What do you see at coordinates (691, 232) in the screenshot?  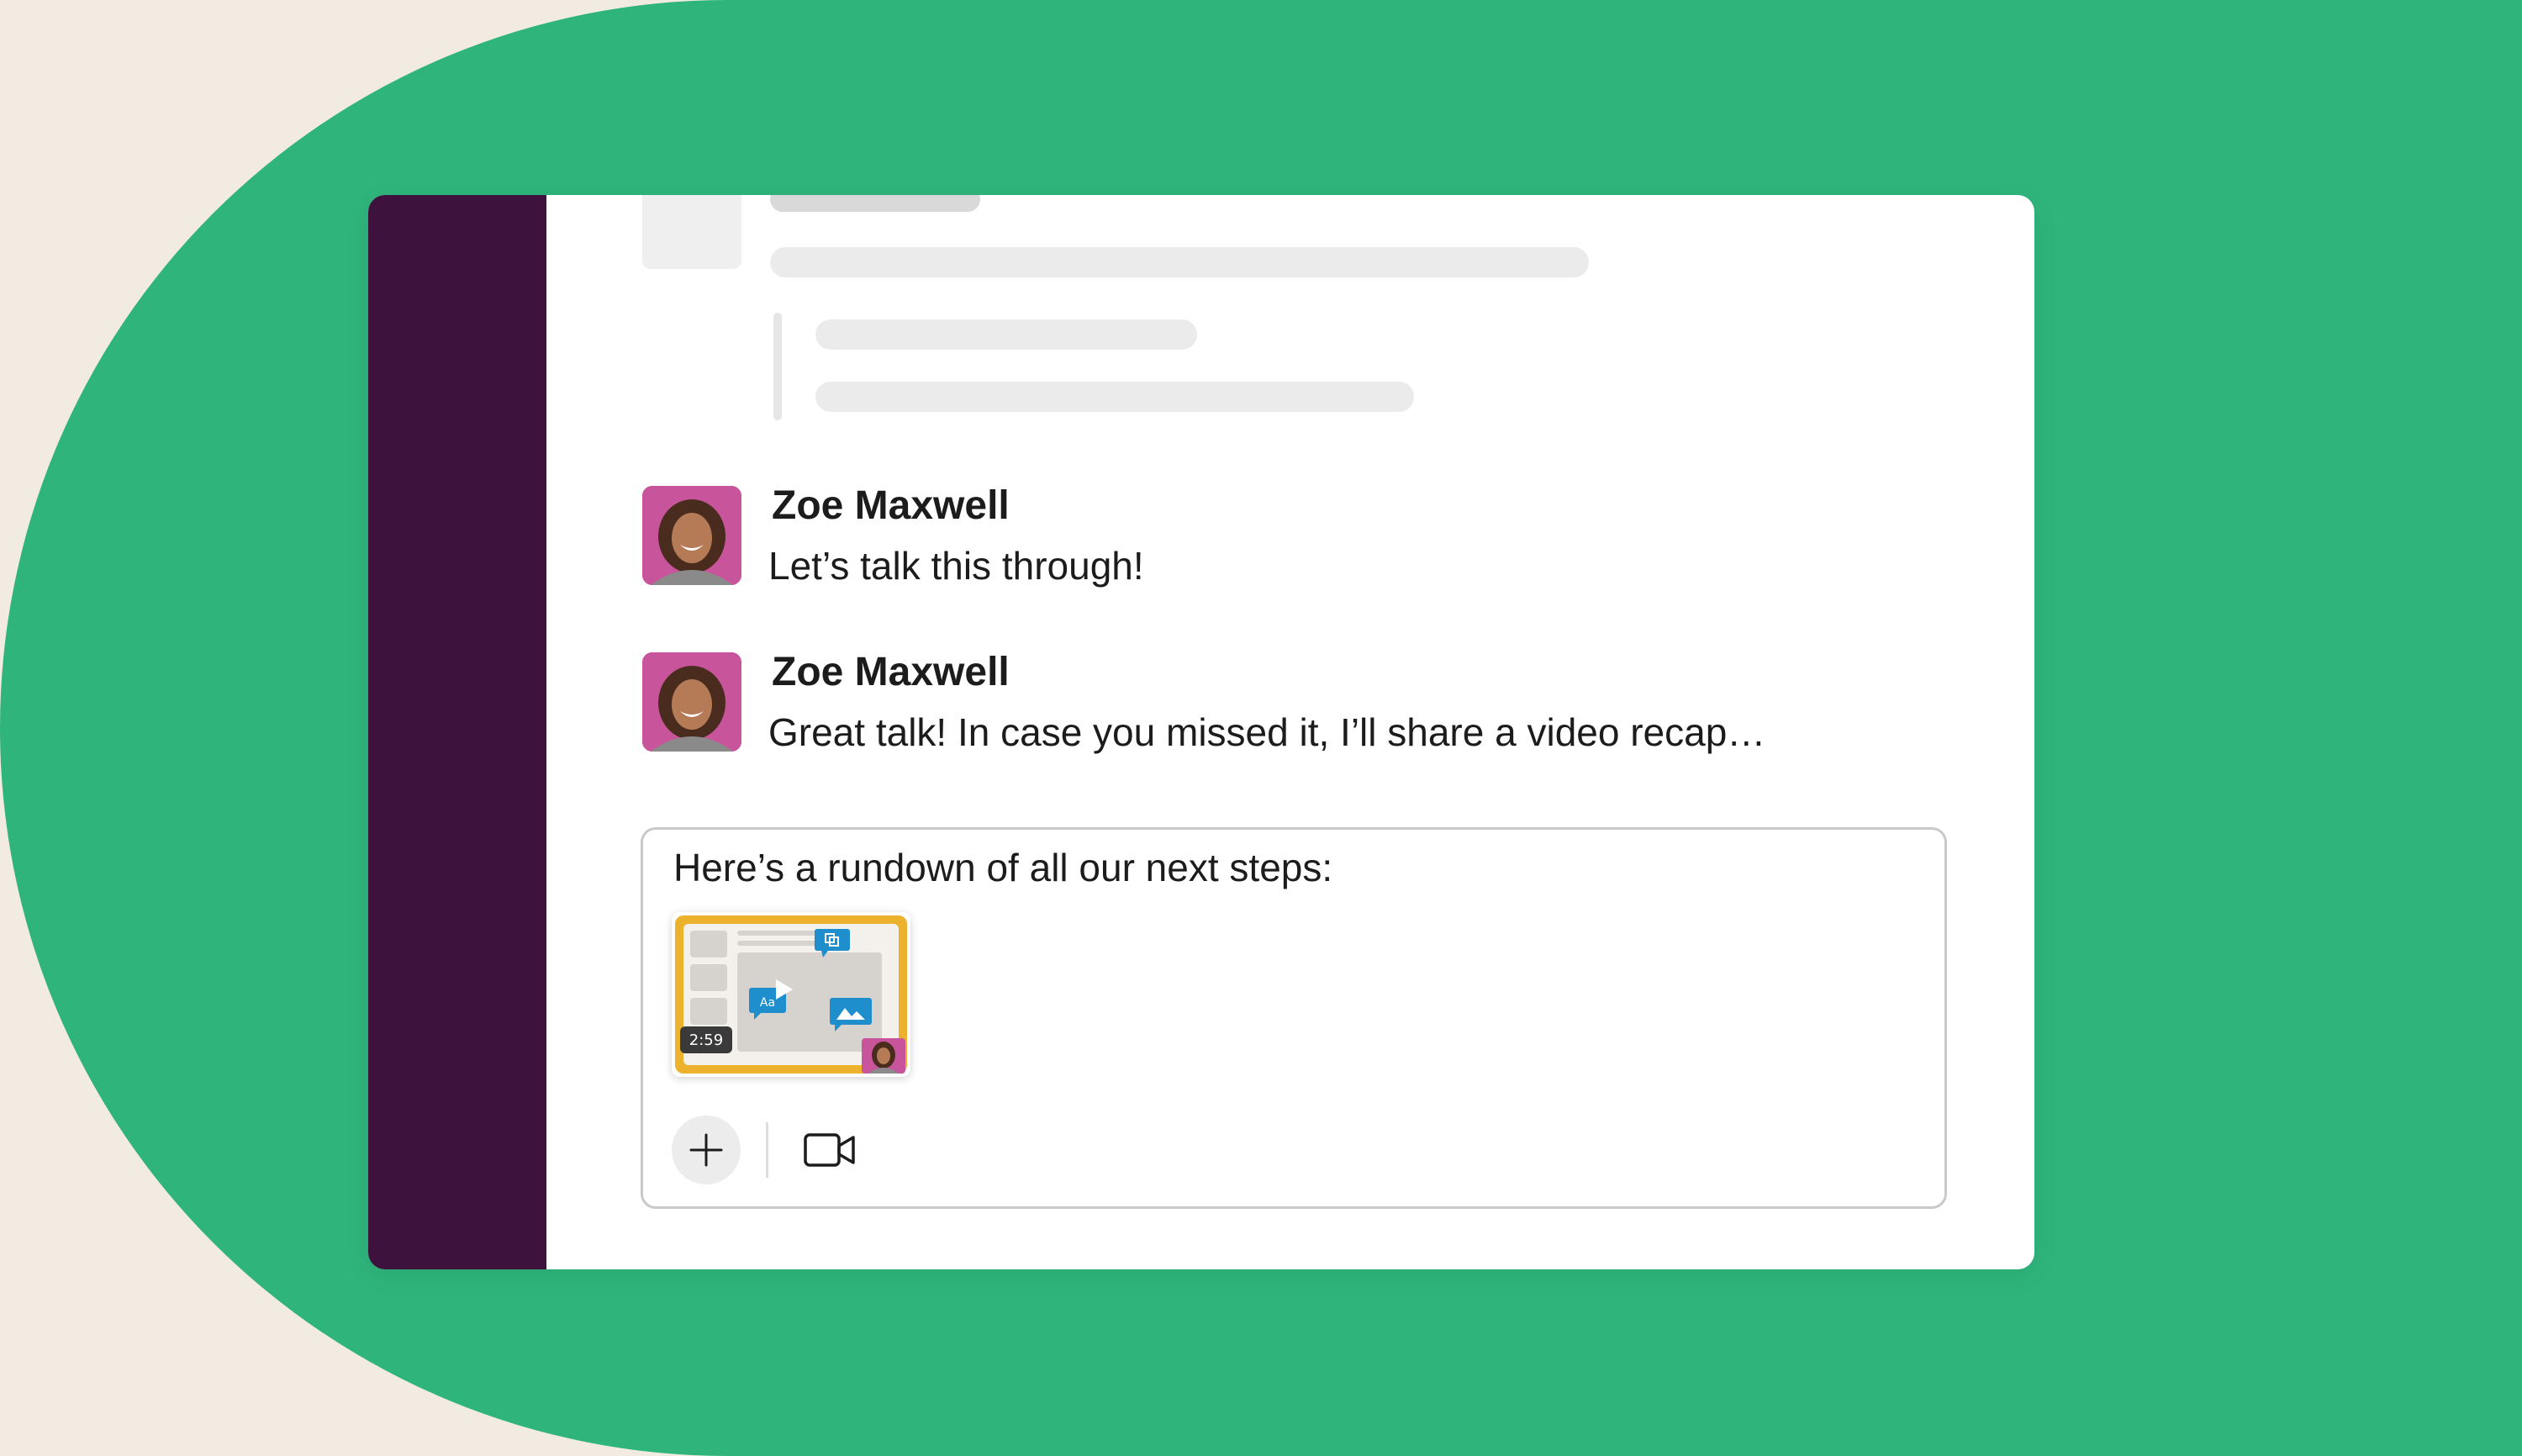 I see `loading-avatar-placeholder` at bounding box center [691, 232].